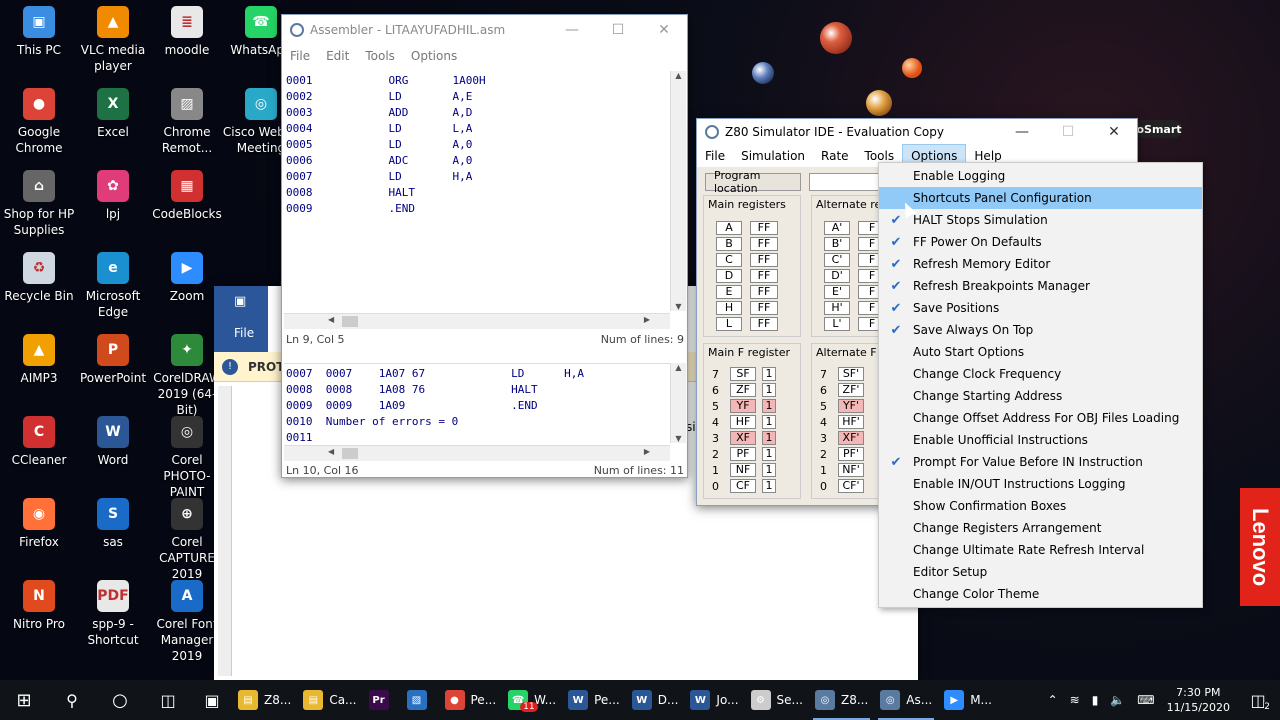 The width and height of the screenshot is (1280, 720). Describe the element at coordinates (39, 360) in the screenshot. I see `desktop-icon: ▲ AIMP3` at that location.